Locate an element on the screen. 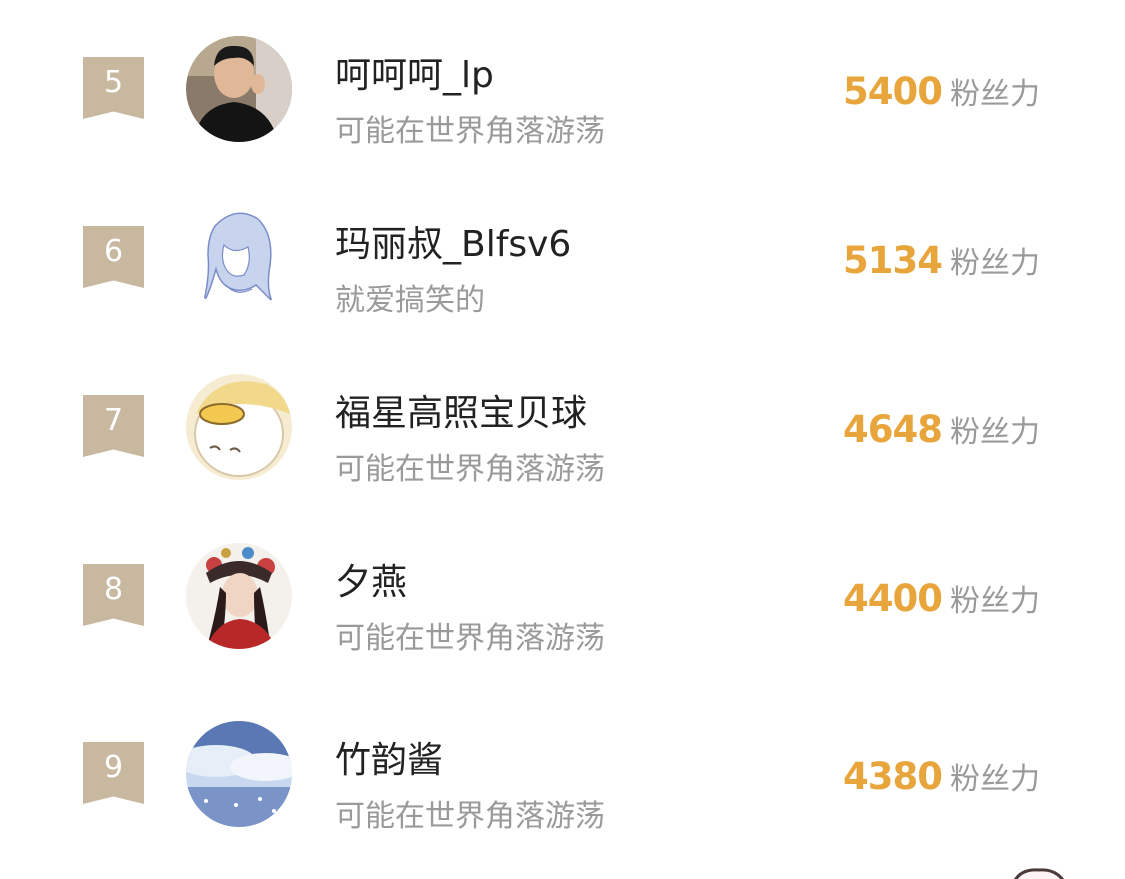 This screenshot has width=1125, height=879. rank-number: 8 is located at coordinates (113, 589).